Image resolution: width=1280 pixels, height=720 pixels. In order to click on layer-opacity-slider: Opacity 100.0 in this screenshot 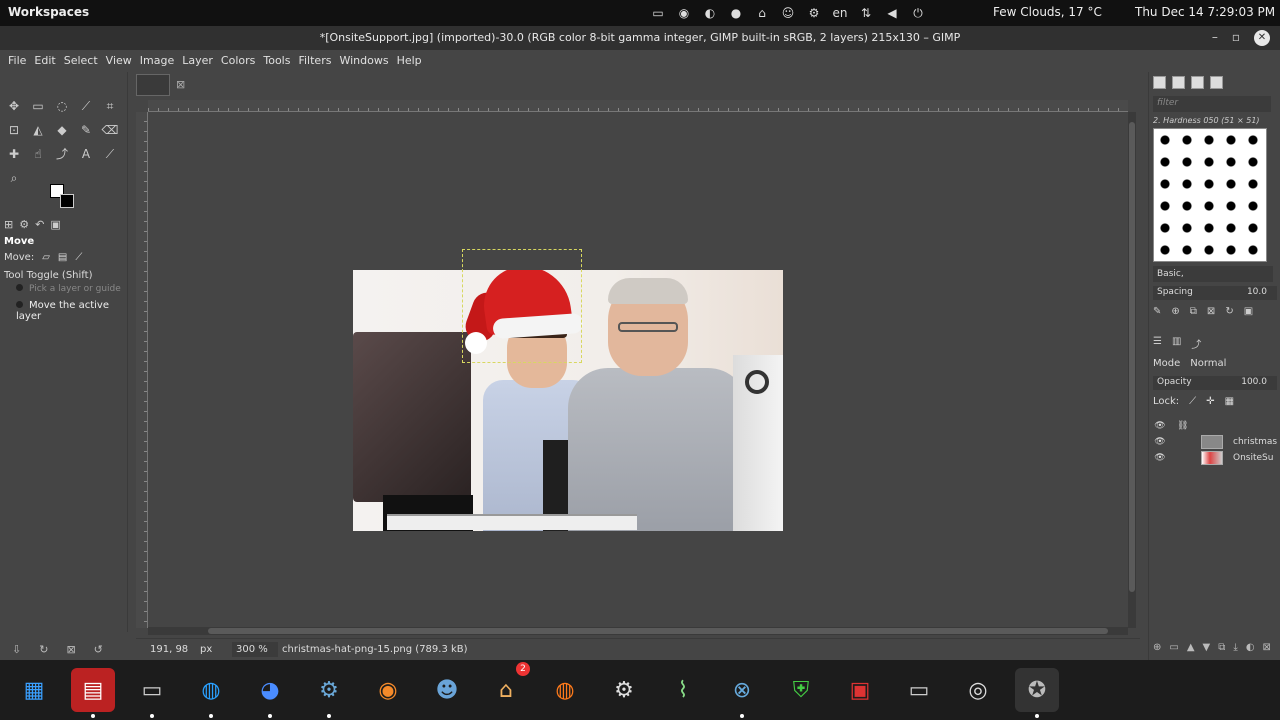, I will do `click(1215, 383)`.